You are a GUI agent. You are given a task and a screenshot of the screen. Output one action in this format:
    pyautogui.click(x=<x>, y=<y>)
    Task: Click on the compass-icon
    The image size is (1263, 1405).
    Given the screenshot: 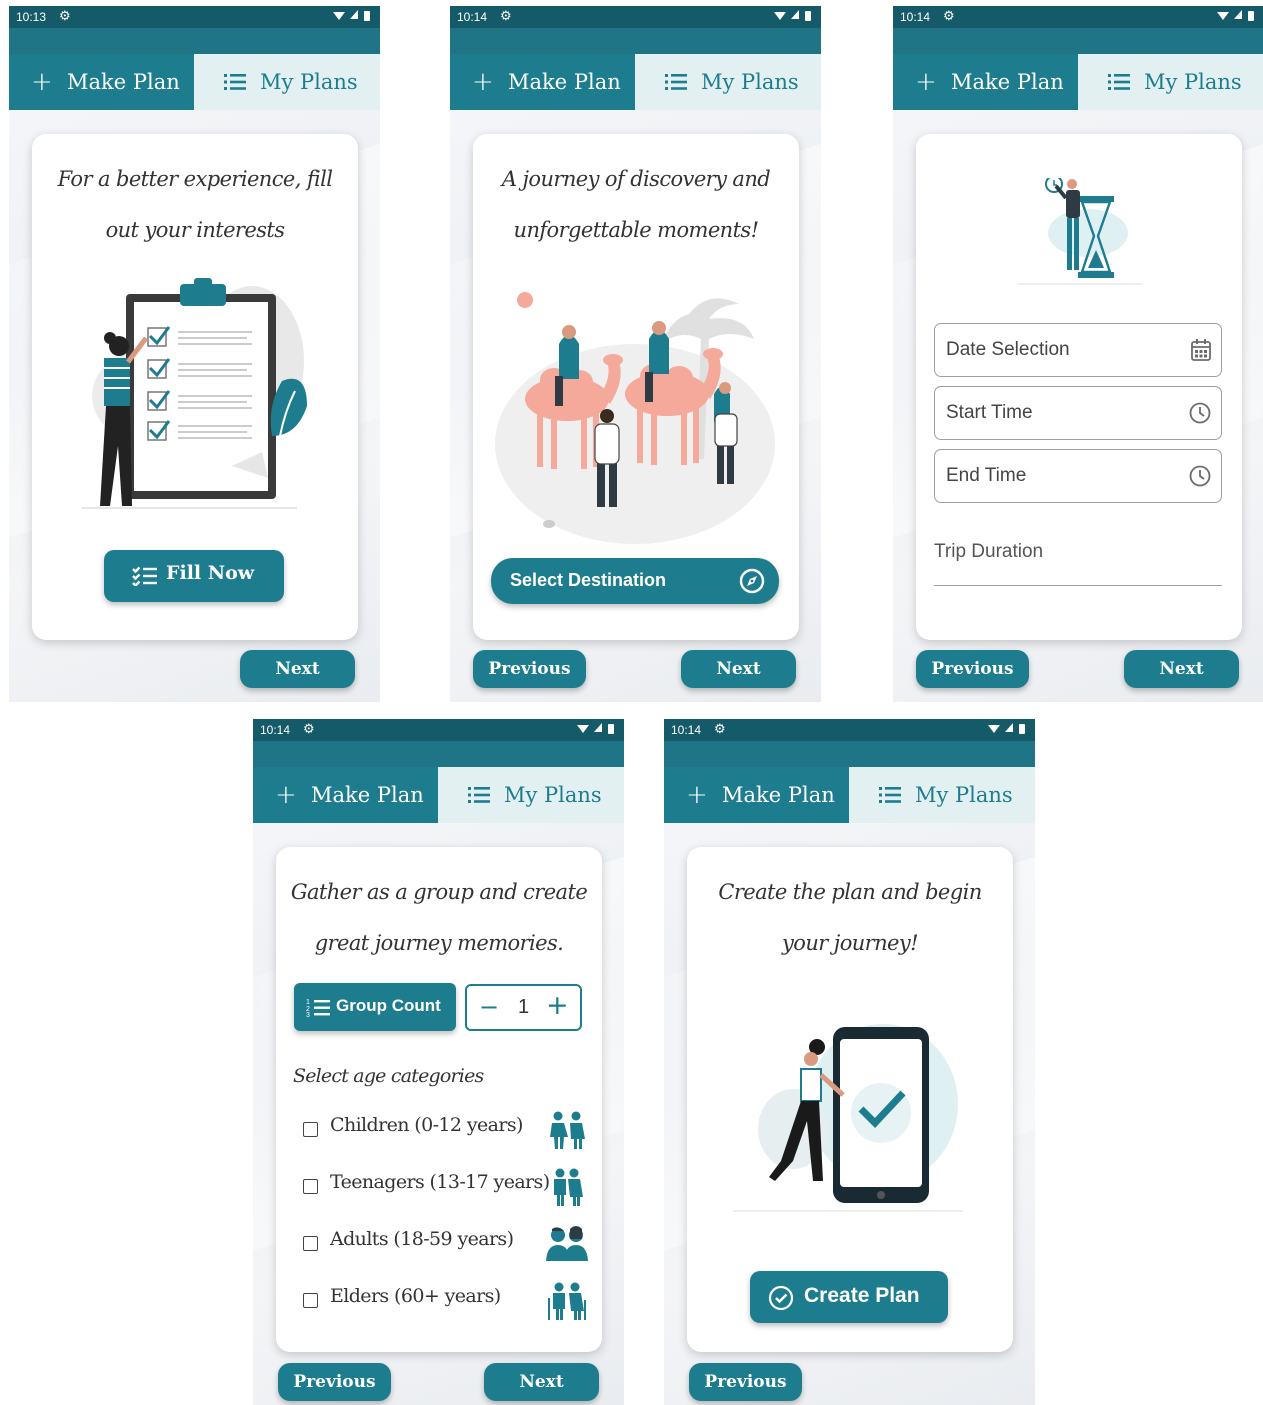 What is the action you would take?
    pyautogui.click(x=752, y=581)
    